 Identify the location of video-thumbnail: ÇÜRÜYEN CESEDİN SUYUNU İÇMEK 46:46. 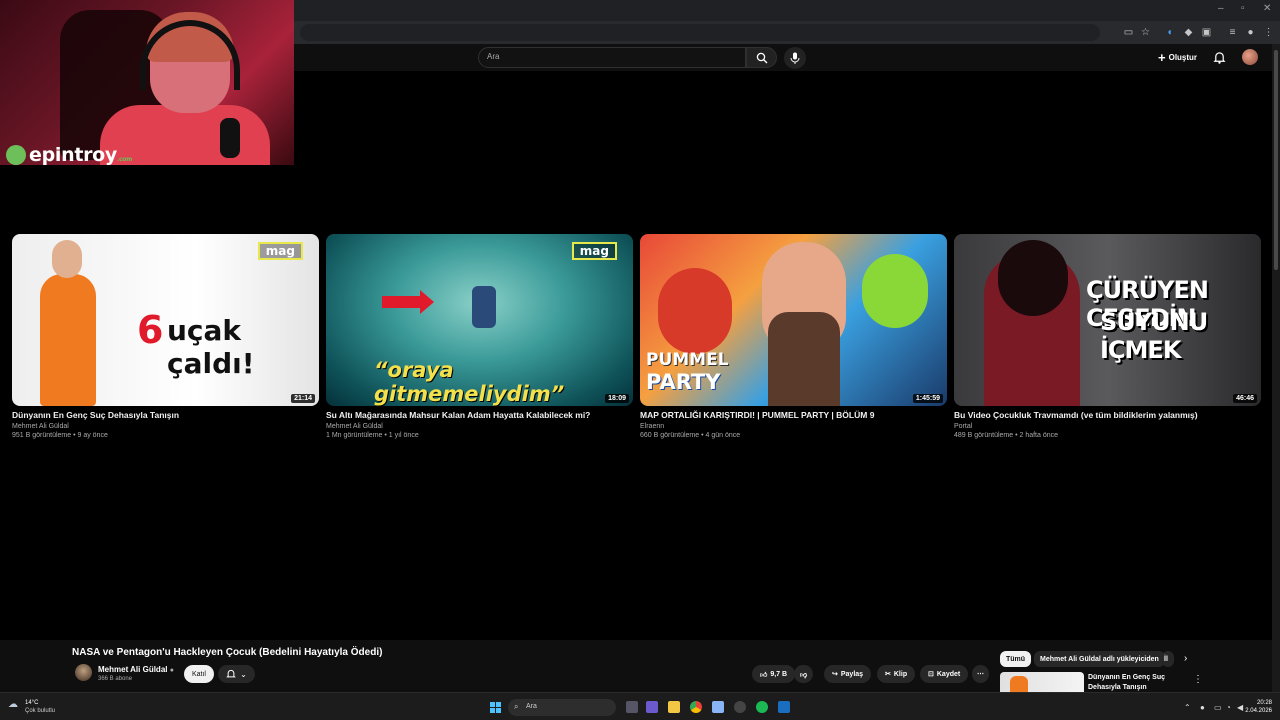
(1107, 320).